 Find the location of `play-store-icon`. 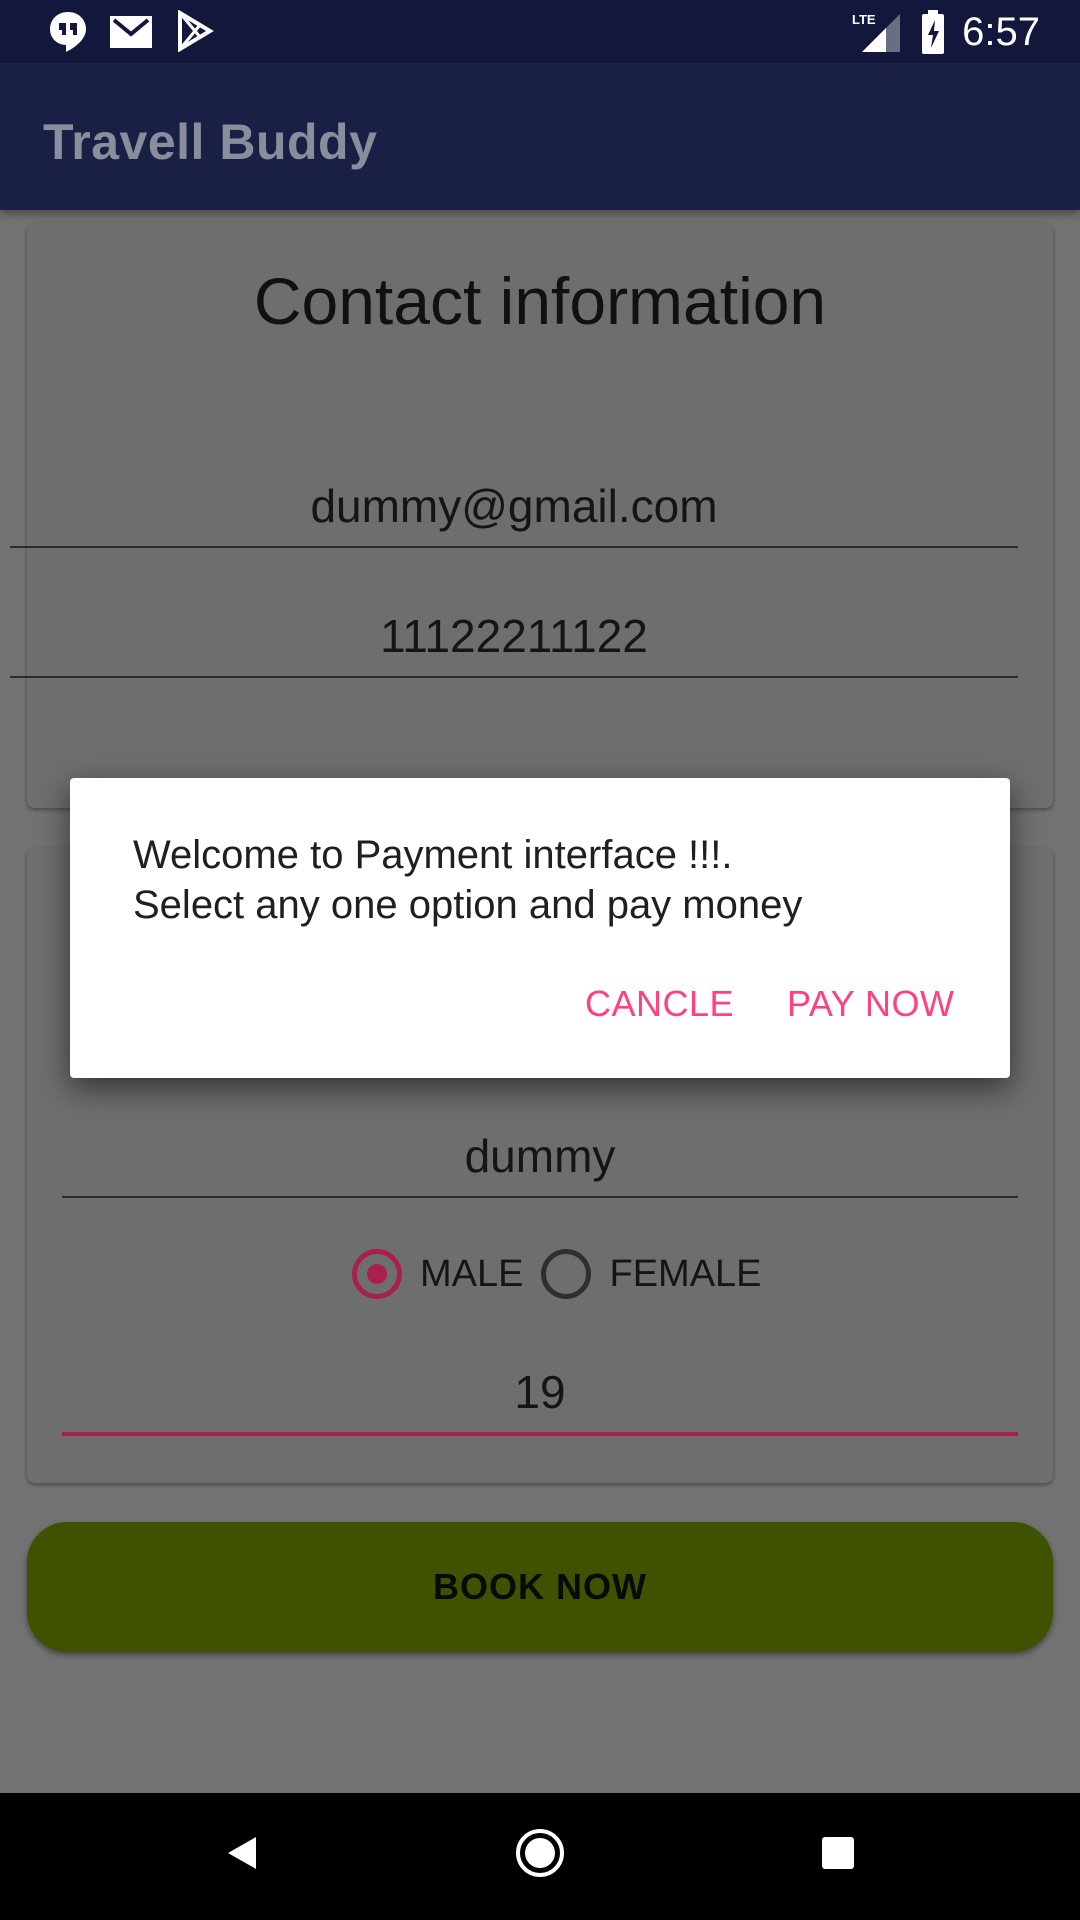

play-store-icon is located at coordinates (196, 31).